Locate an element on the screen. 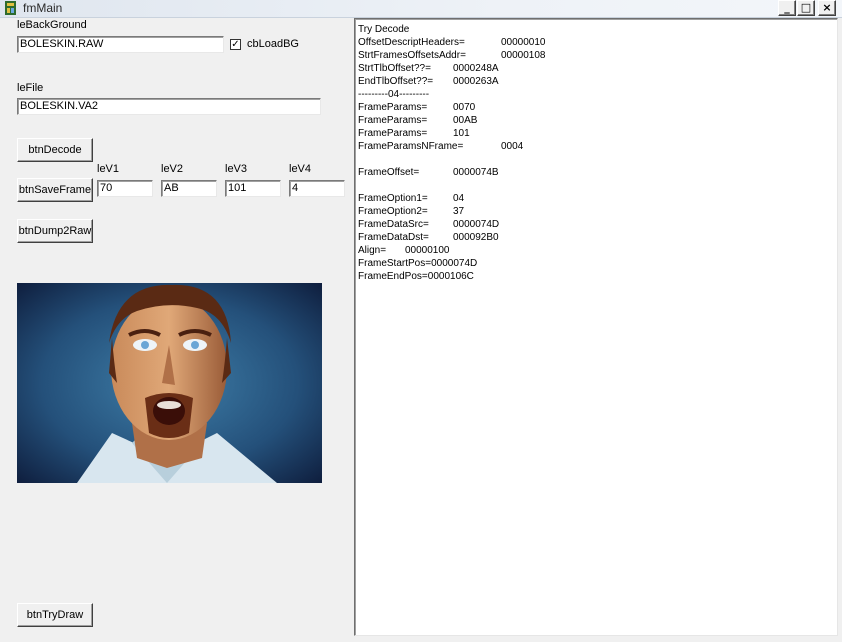  v1-input: 70 is located at coordinates (125, 188).